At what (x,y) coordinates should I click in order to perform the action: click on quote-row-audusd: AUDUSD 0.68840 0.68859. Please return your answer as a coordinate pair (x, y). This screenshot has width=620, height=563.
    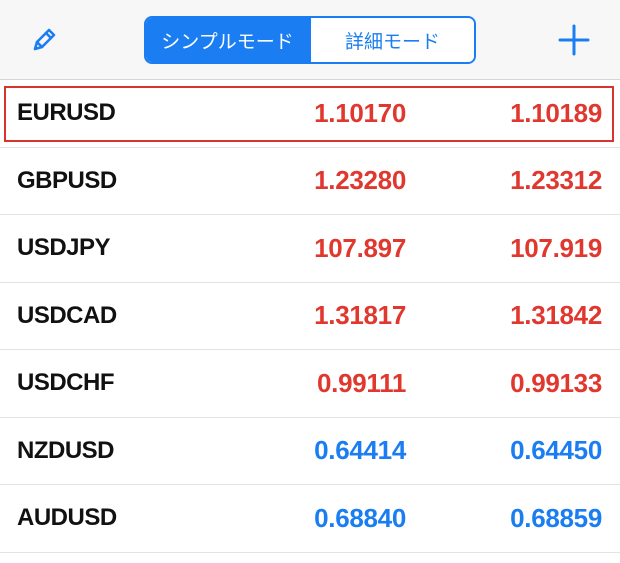
    Looking at the image, I should click on (310, 519).